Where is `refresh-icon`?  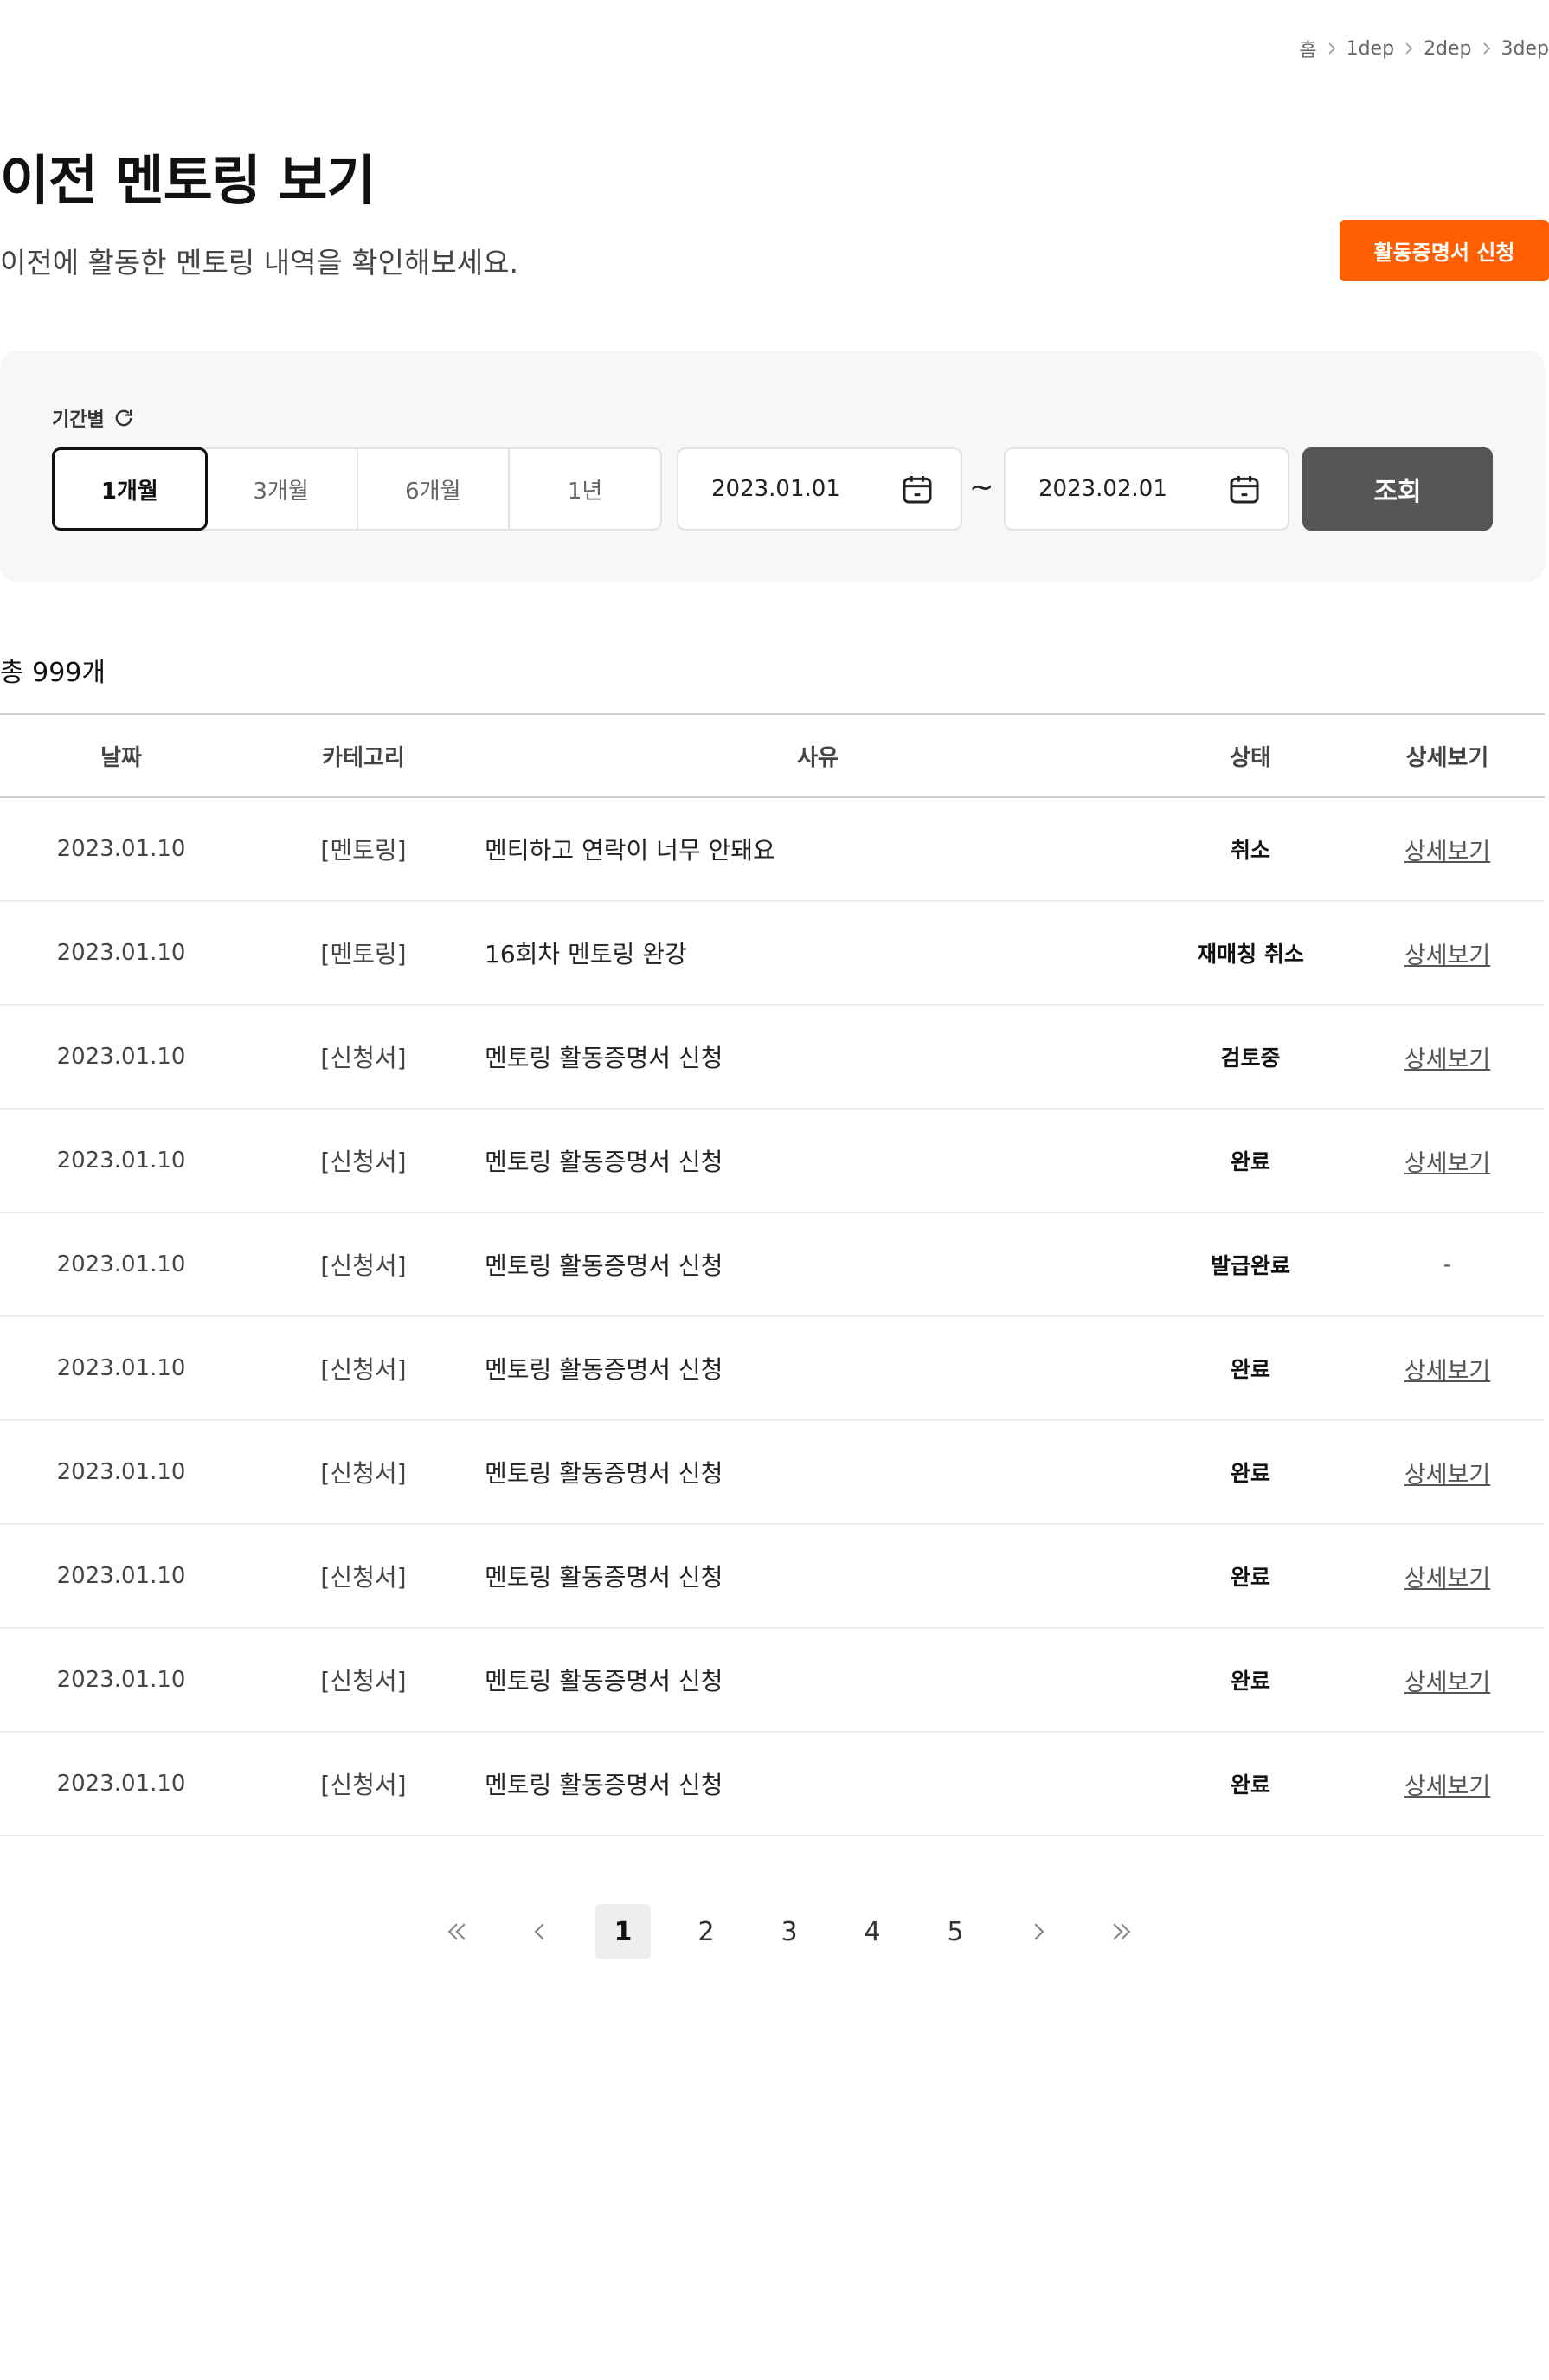 refresh-icon is located at coordinates (124, 418).